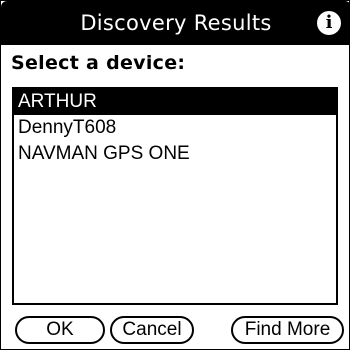 The height and width of the screenshot is (350, 350). I want to click on ok-button: OK, so click(60, 330).